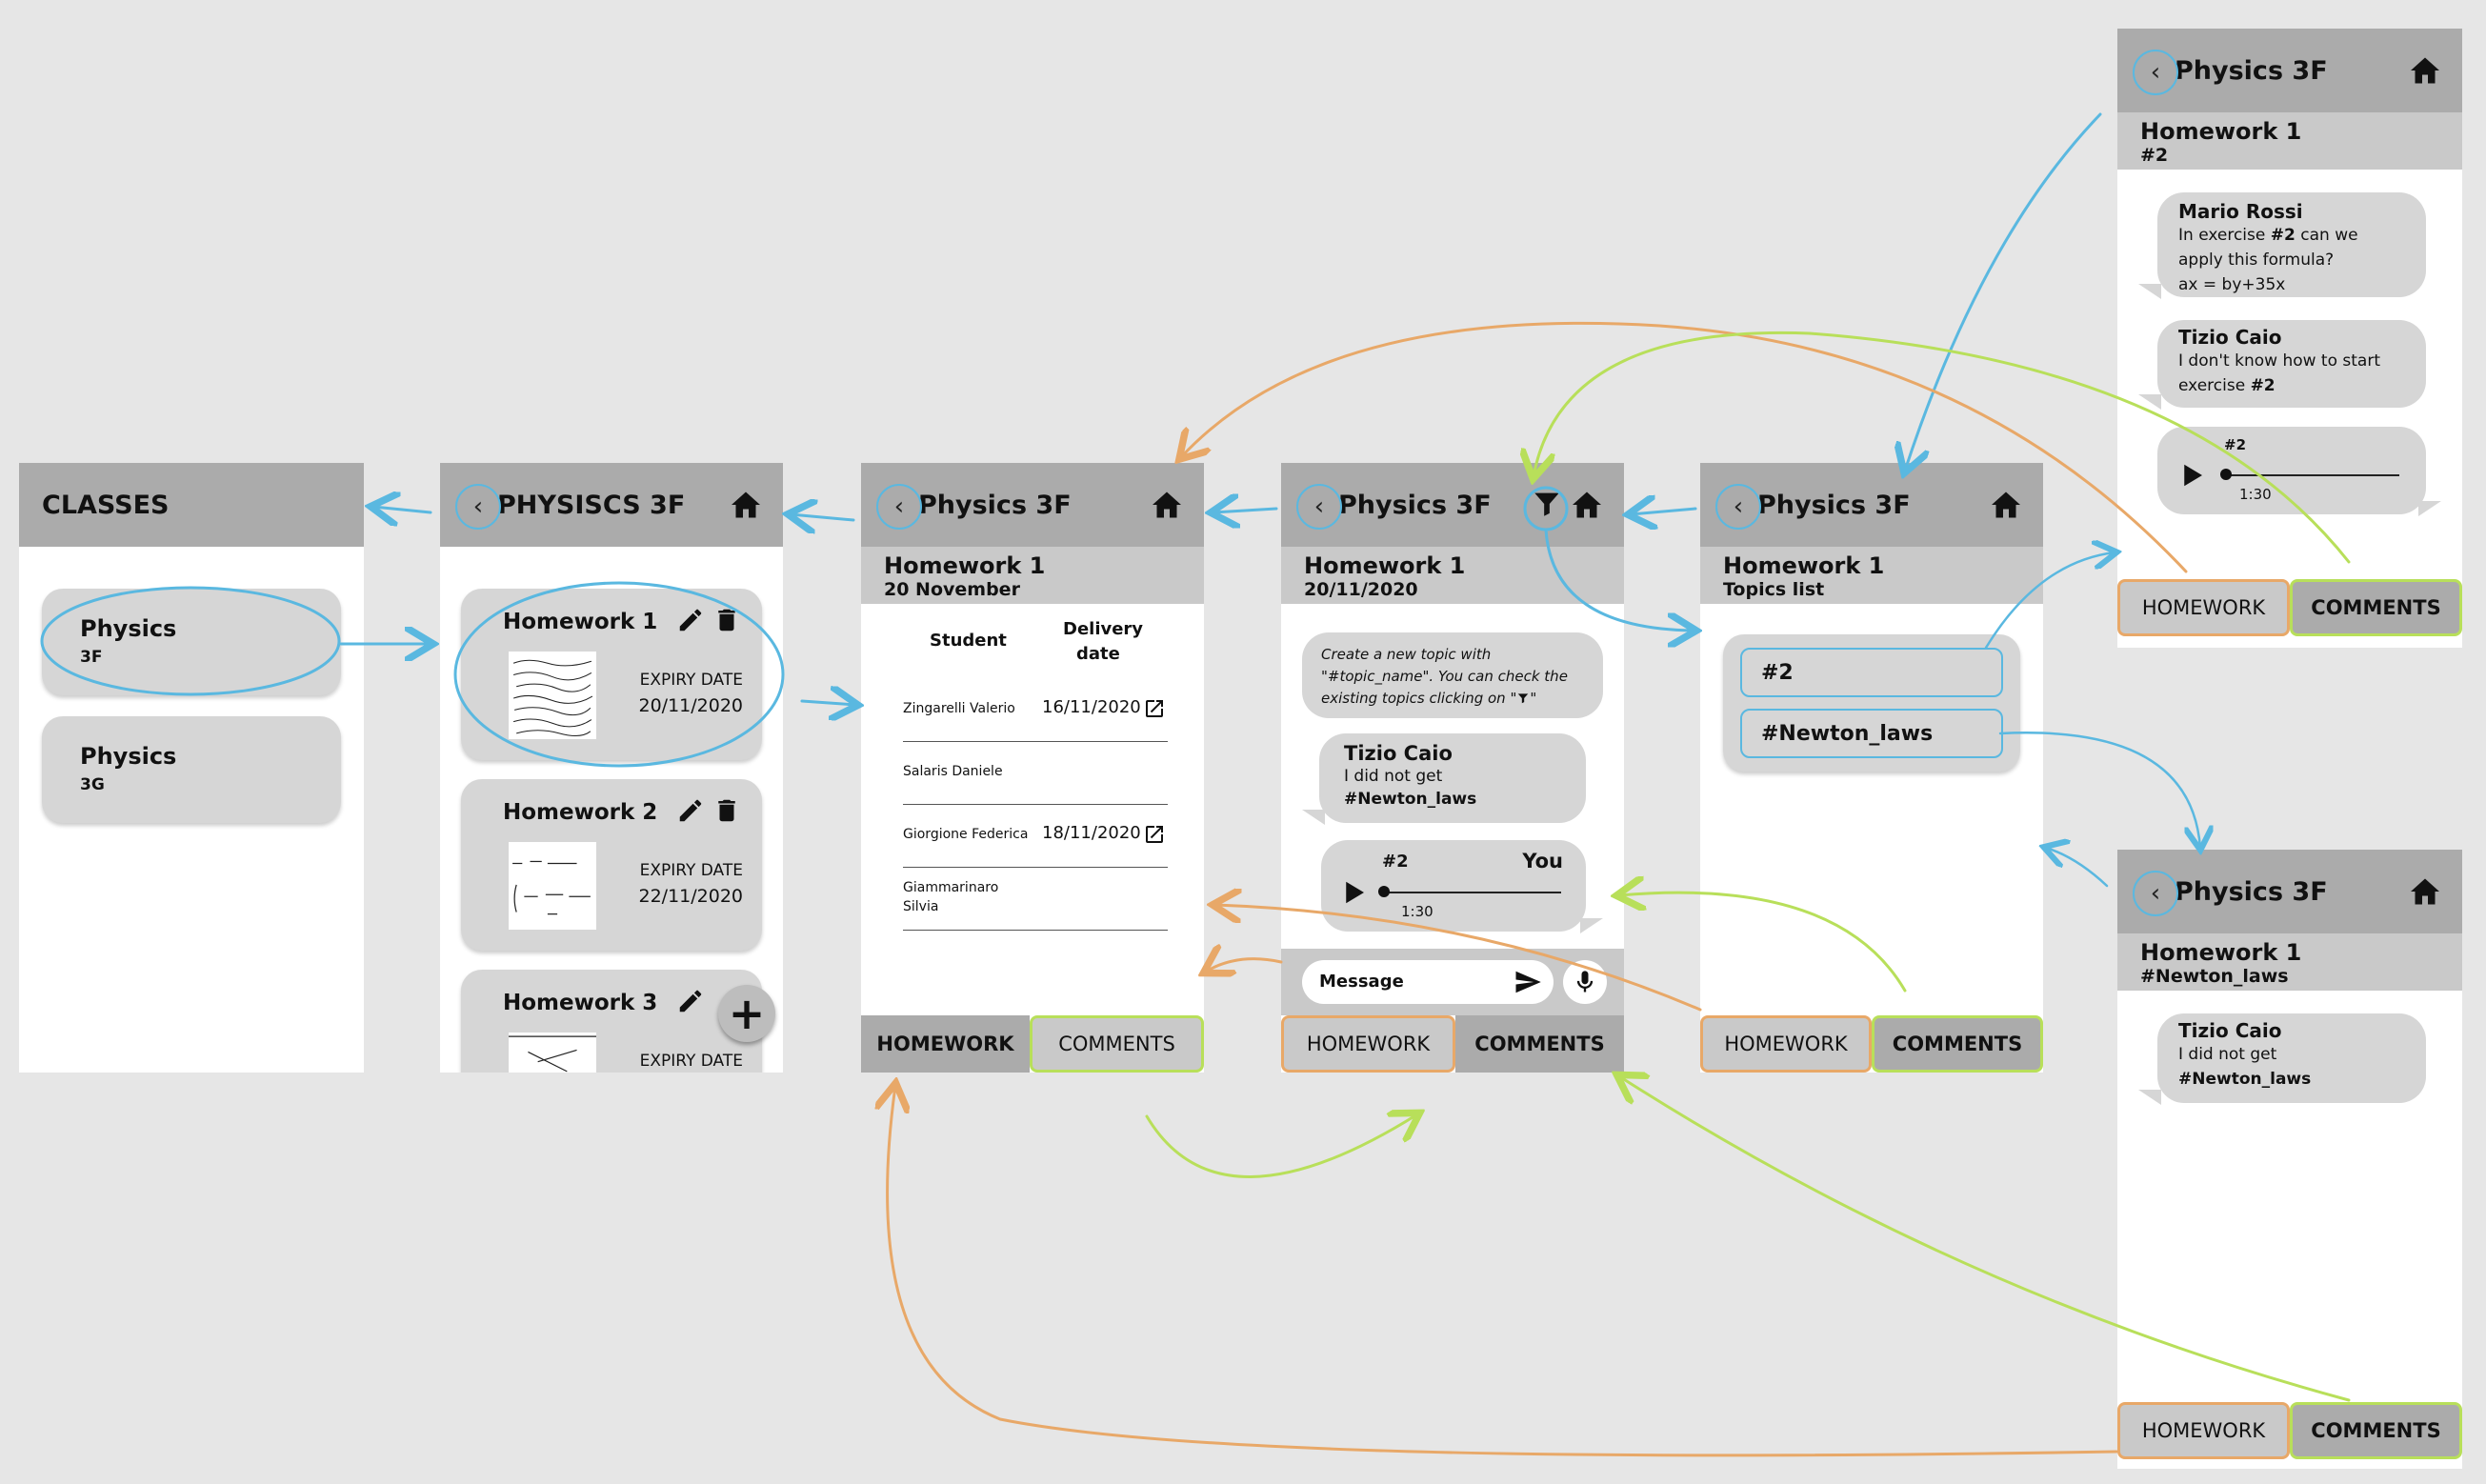  Describe the element at coordinates (2245, 1079) in the screenshot. I see `message-tag: #Newton_laws` at that location.